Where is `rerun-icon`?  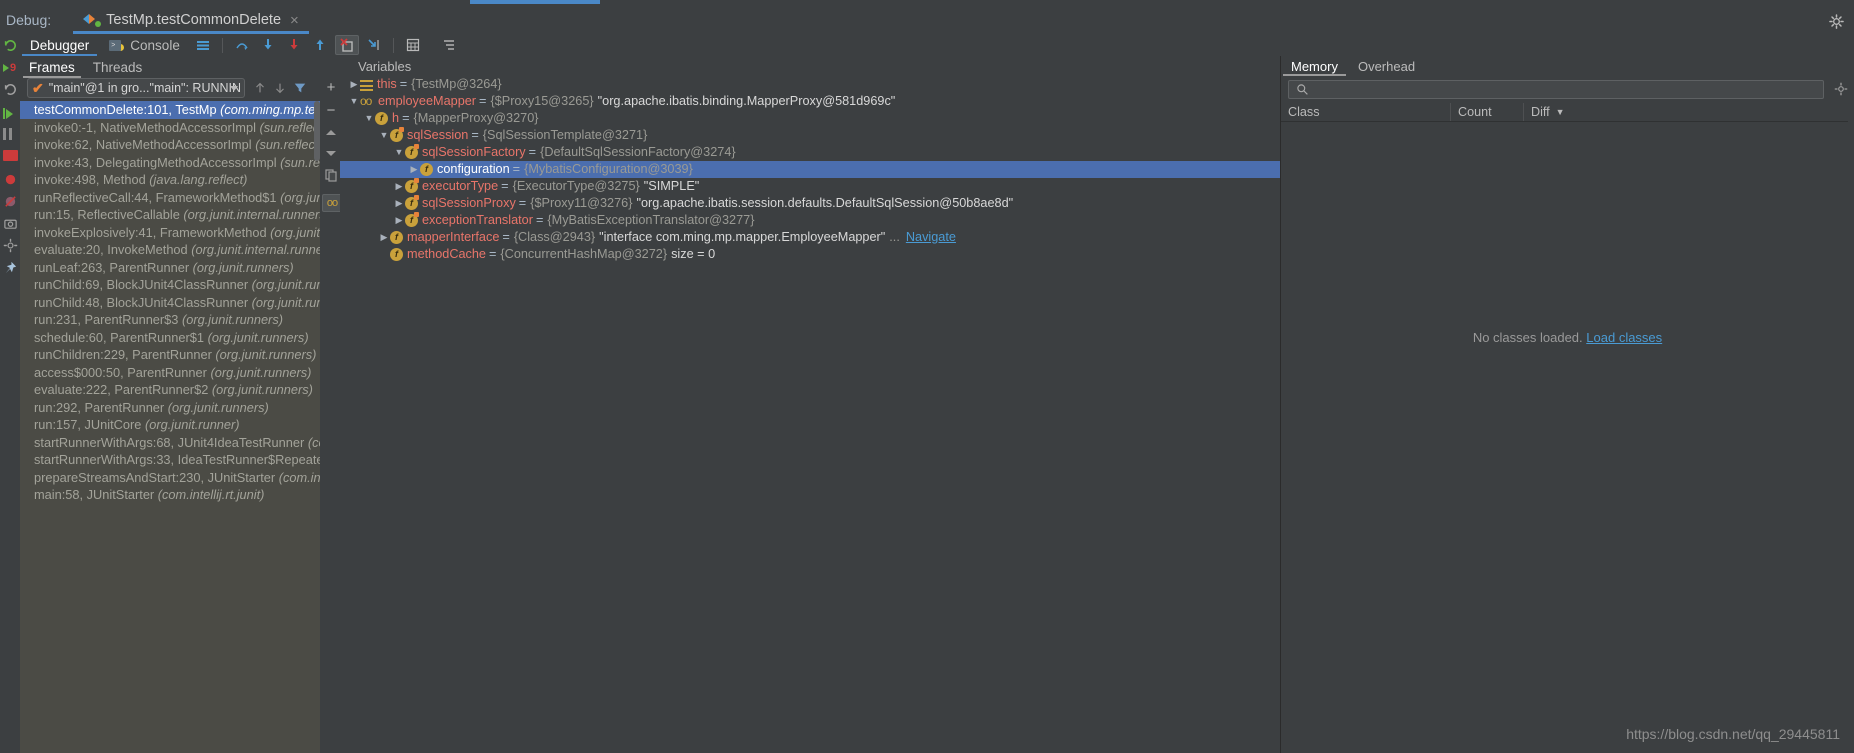
rerun-icon is located at coordinates (10, 45).